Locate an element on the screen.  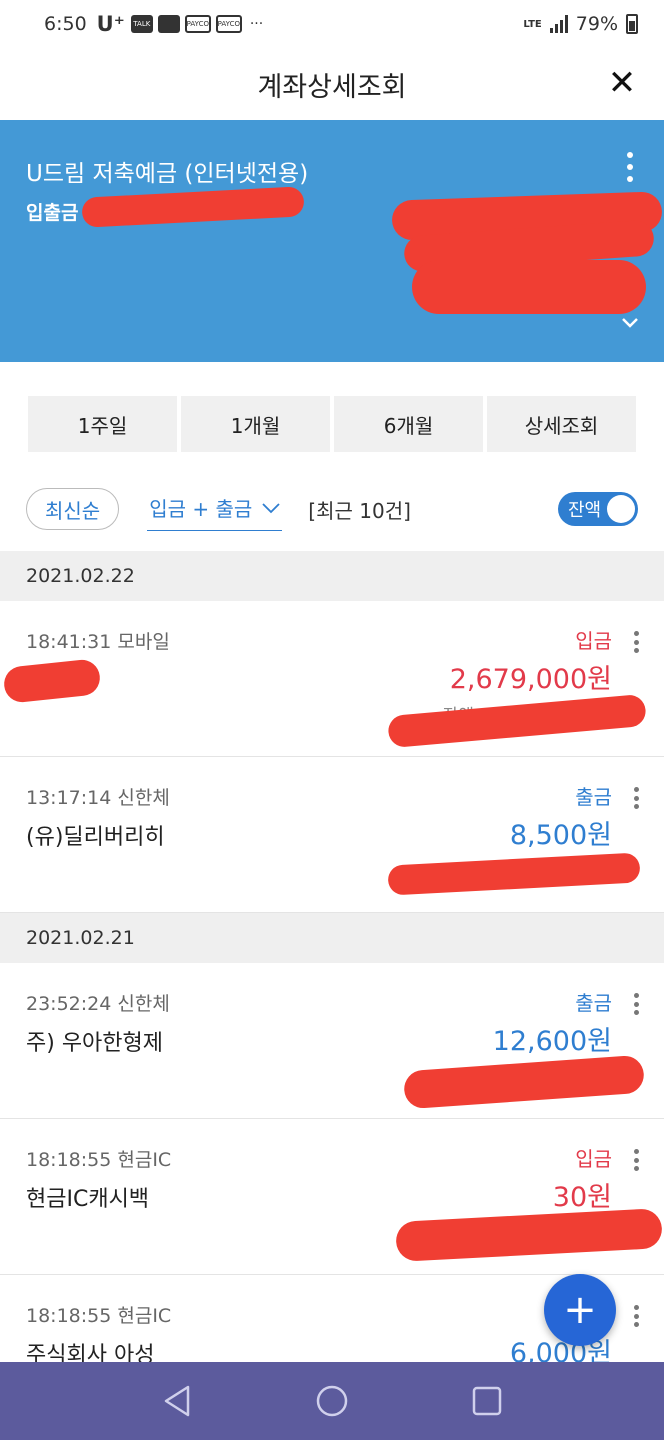
system-nav-bar is located at coordinates (332, 1401).